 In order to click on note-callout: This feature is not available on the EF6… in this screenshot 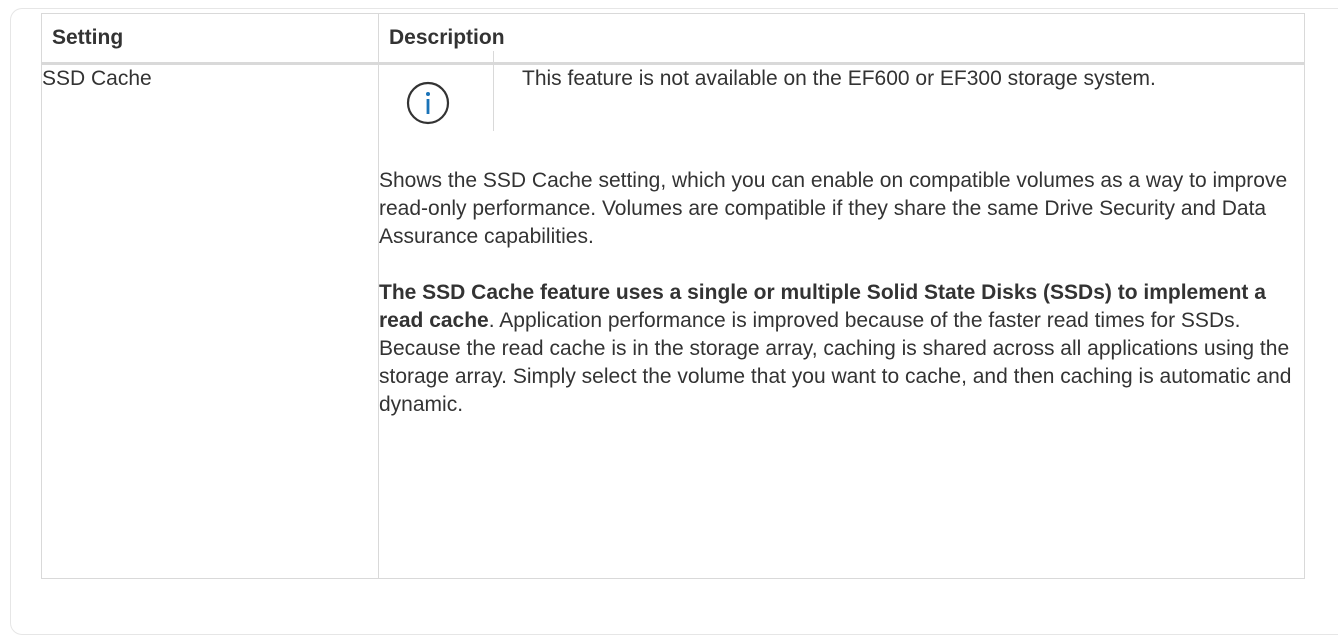, I will do `click(841, 105)`.